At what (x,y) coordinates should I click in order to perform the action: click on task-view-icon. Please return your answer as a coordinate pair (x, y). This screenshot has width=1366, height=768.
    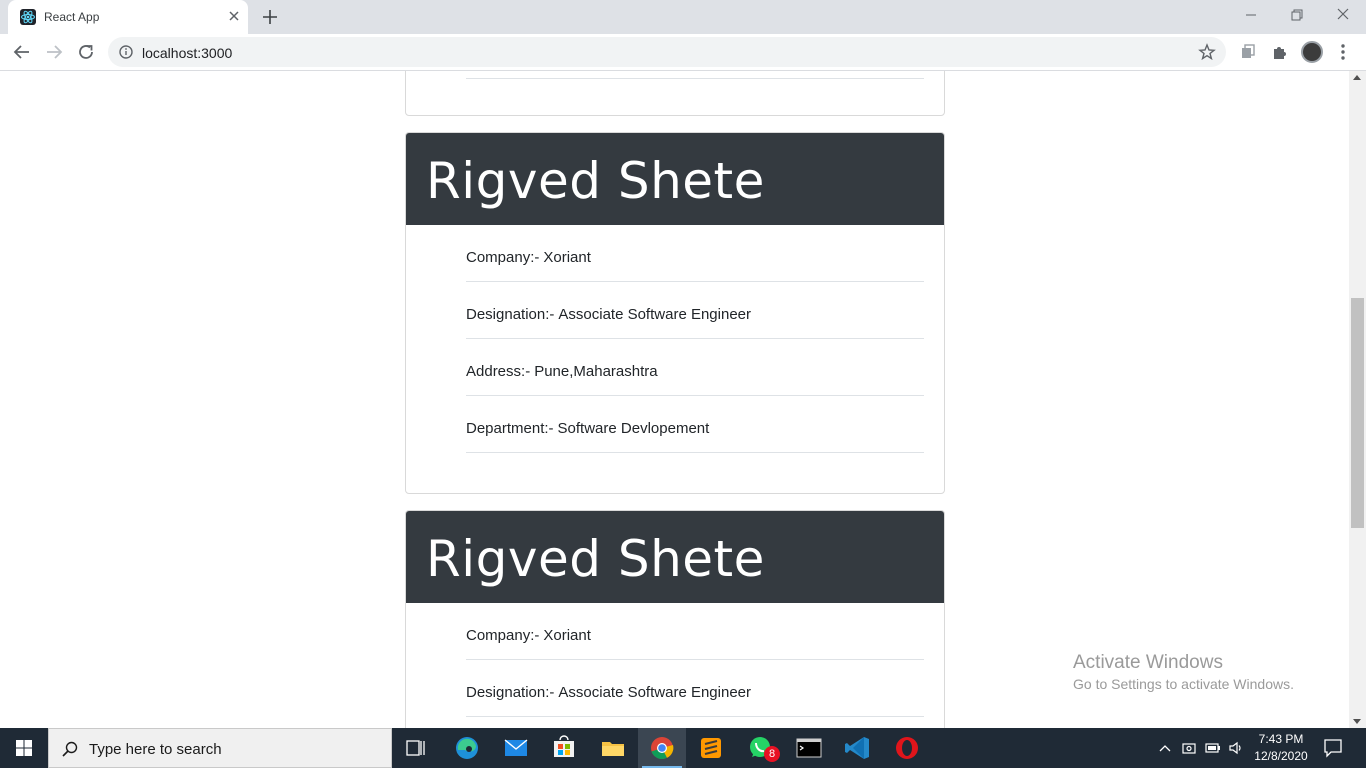
    Looking at the image, I should click on (416, 748).